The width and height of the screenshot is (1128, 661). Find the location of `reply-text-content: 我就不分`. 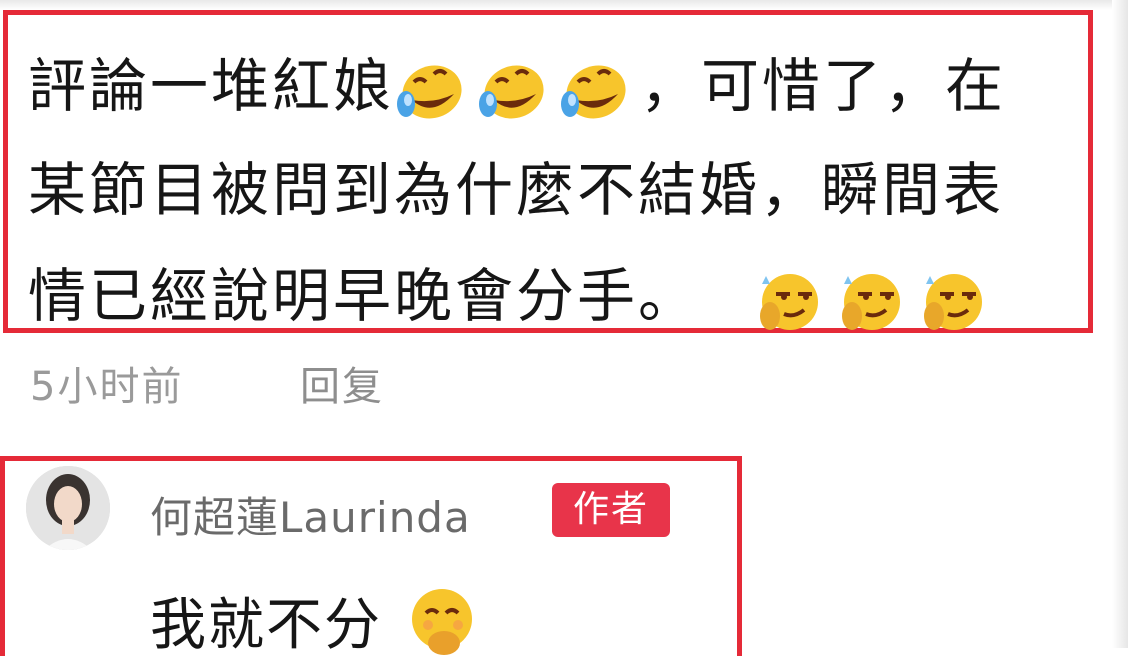

reply-text-content: 我就不分 is located at coordinates (266, 625).